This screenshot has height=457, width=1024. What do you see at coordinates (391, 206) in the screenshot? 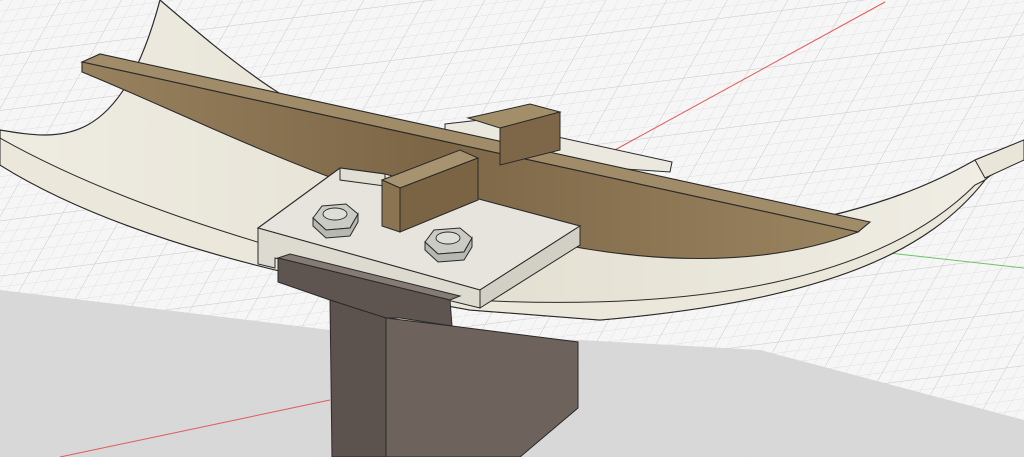
I see `cross-block-front-face` at bounding box center [391, 206].